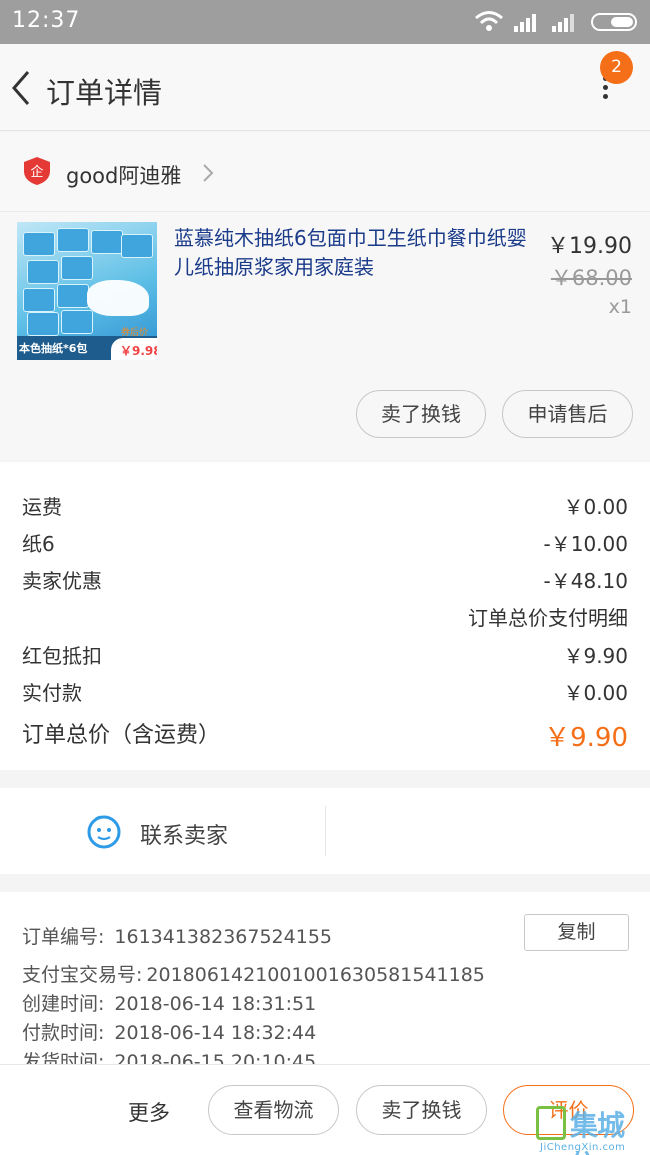  I want to click on alipay-trade-number: 2018061421001001630581541185, so click(315, 975).